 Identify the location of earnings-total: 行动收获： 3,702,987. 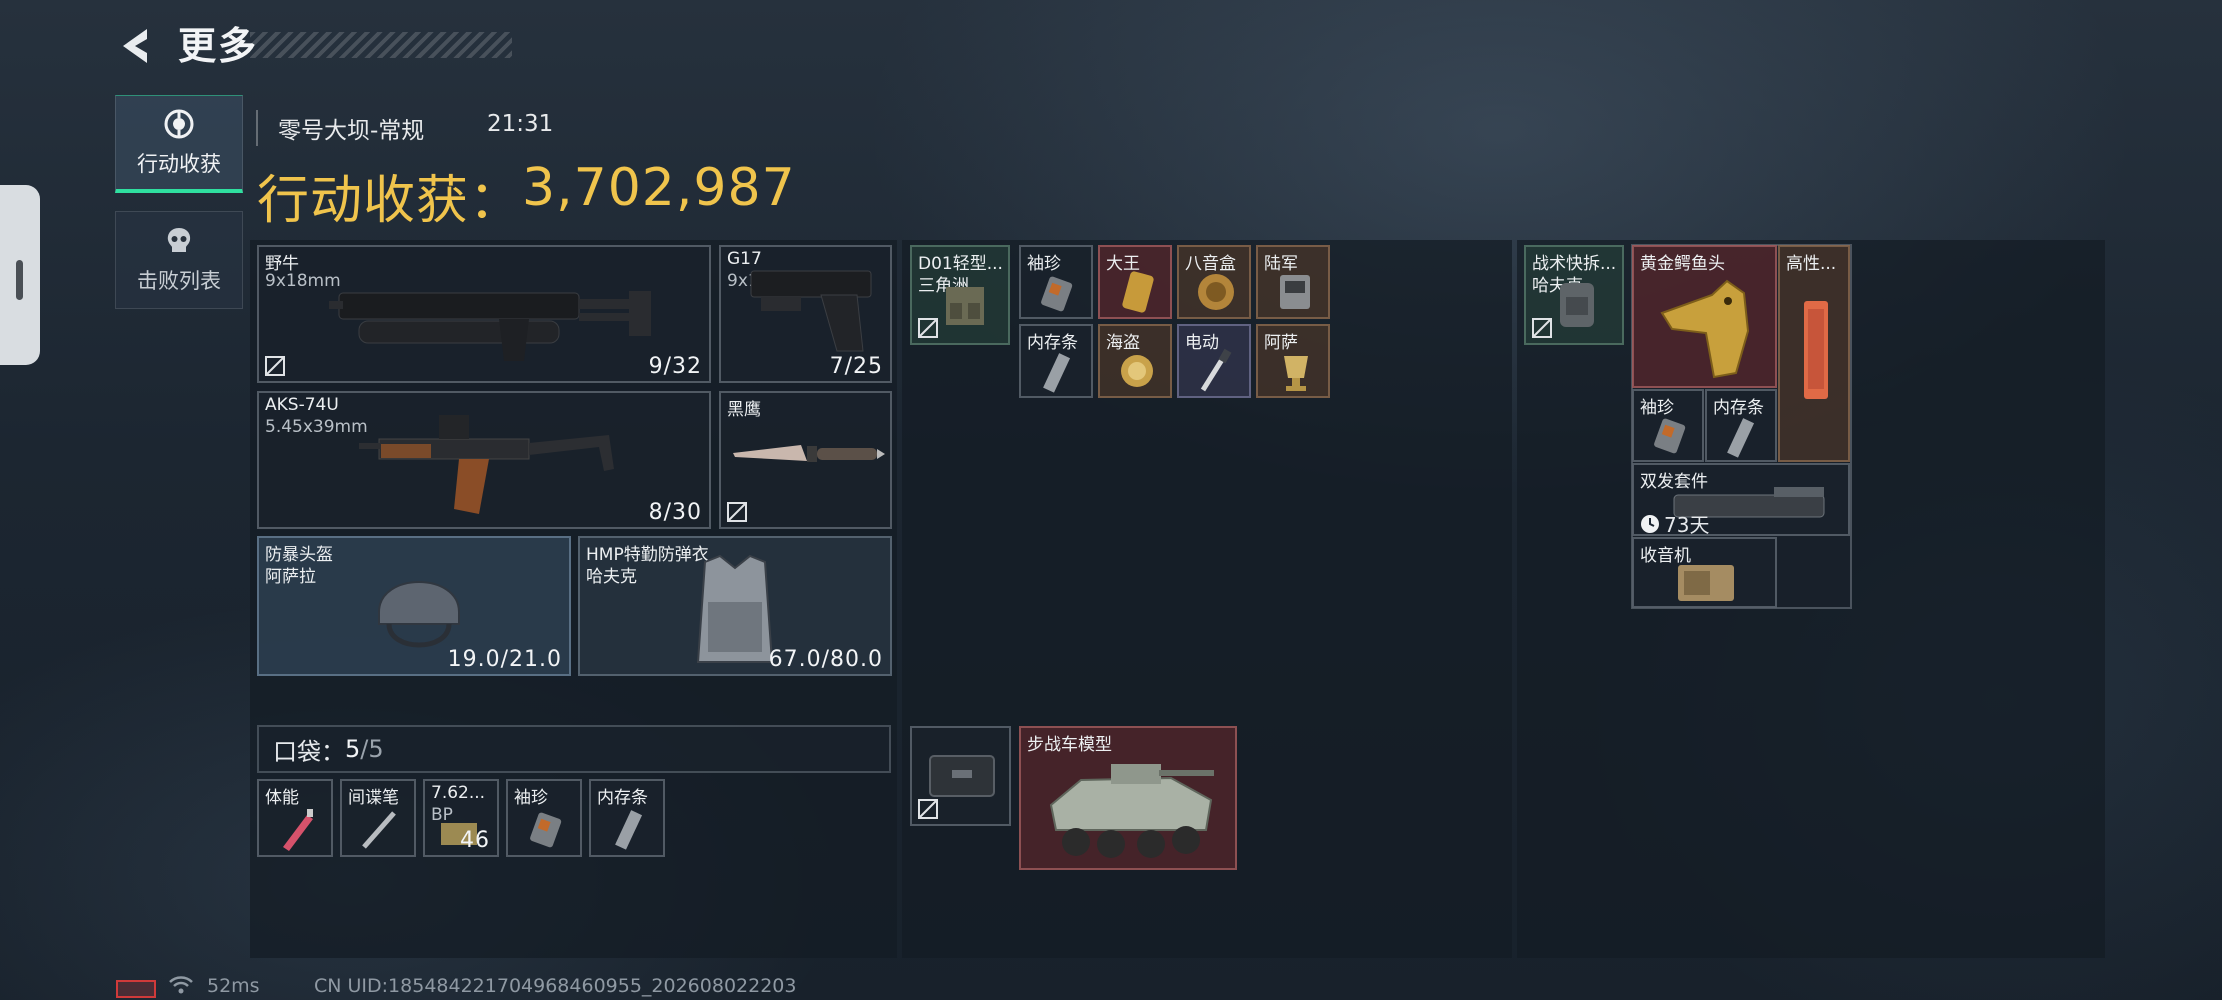
(526, 195).